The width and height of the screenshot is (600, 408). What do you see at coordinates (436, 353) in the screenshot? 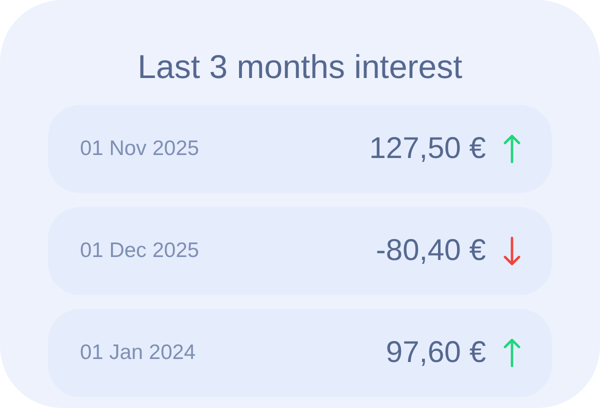
I see `amount-label: 97,60 €` at bounding box center [436, 353].